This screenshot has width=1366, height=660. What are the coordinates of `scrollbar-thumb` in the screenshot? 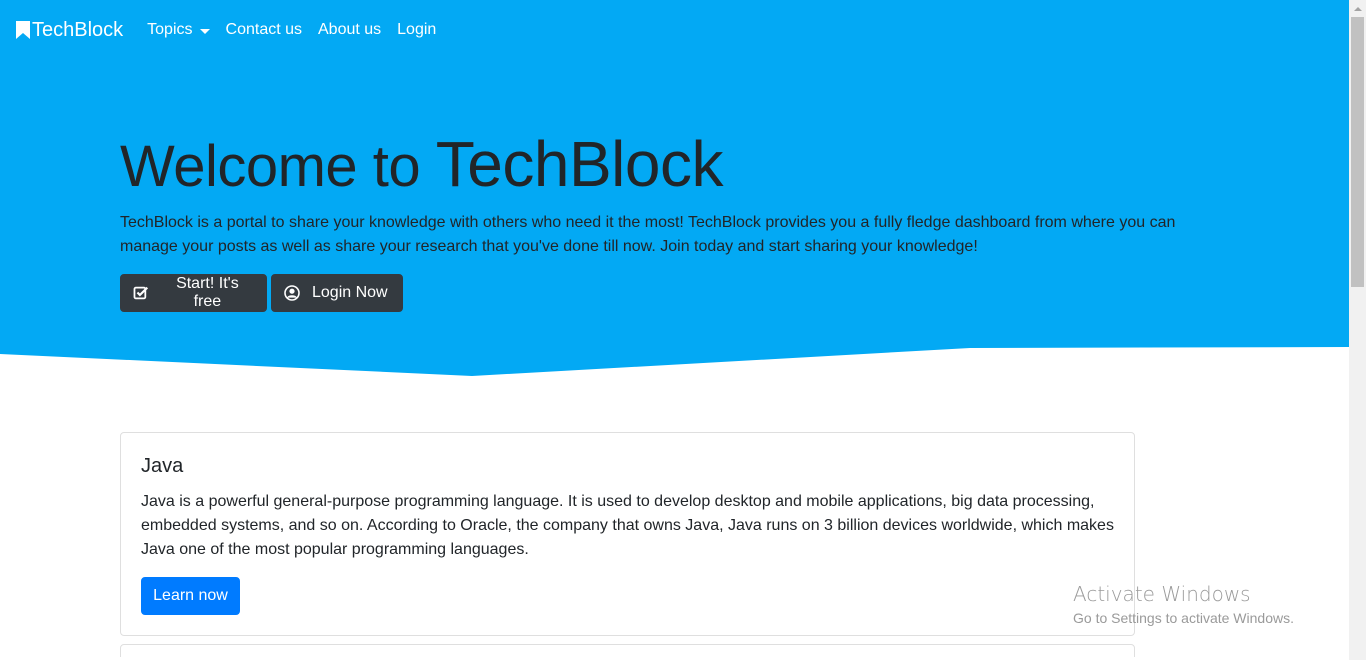 It's located at (1357, 152).